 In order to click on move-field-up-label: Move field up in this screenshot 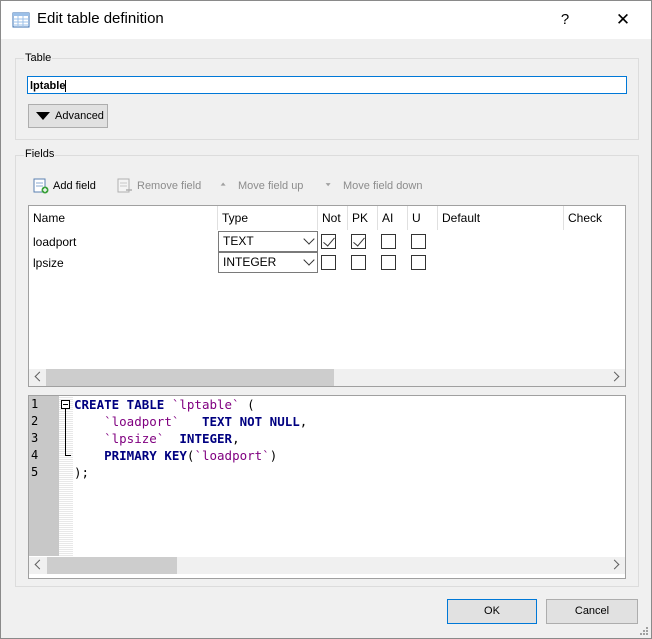, I will do `click(271, 186)`.